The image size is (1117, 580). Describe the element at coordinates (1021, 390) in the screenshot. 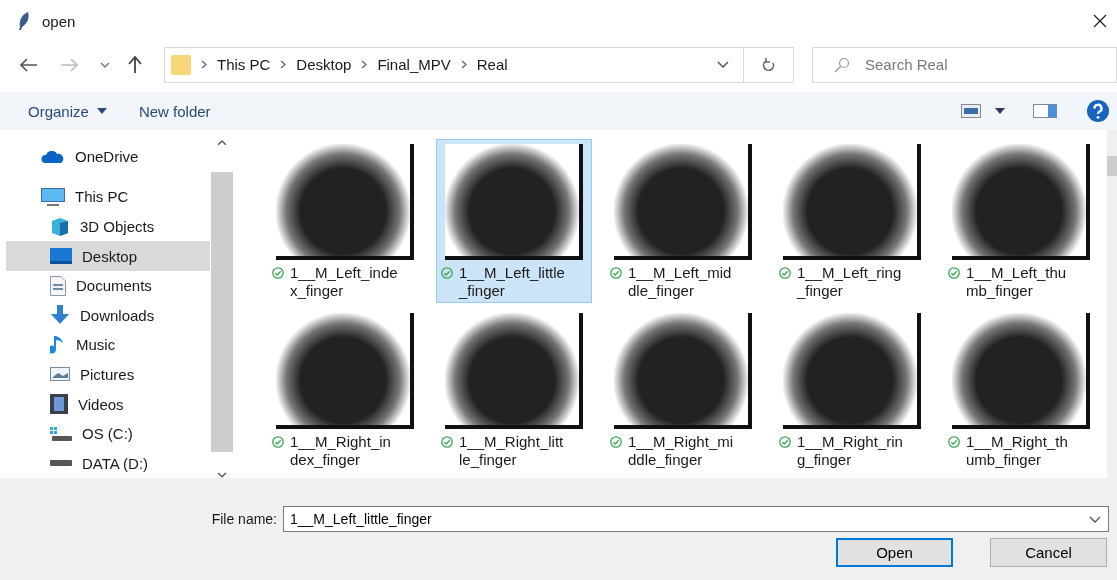

I see `file-tile: 1__M_Right_th umb_finger` at that location.